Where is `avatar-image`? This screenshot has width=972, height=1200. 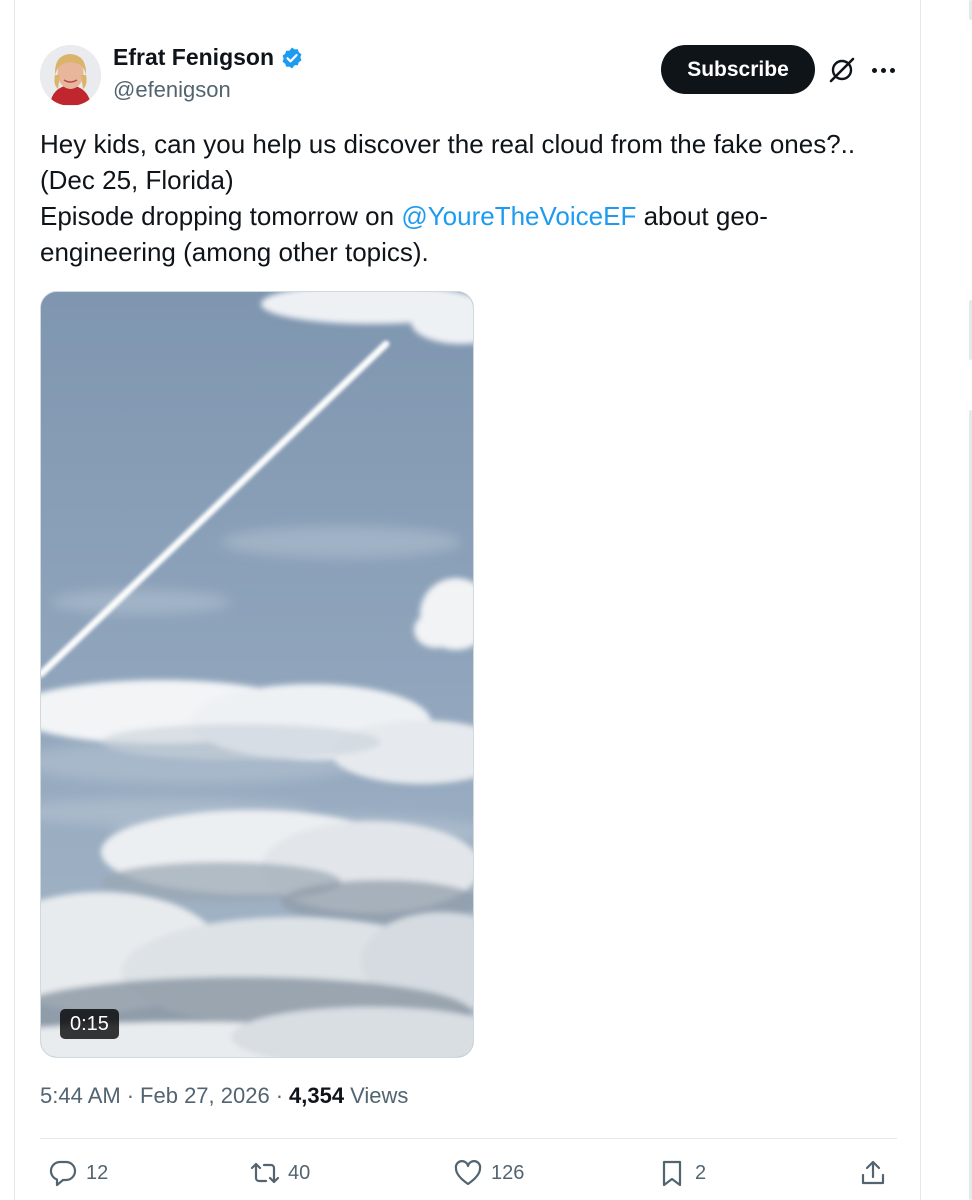
avatar-image is located at coordinates (70, 75).